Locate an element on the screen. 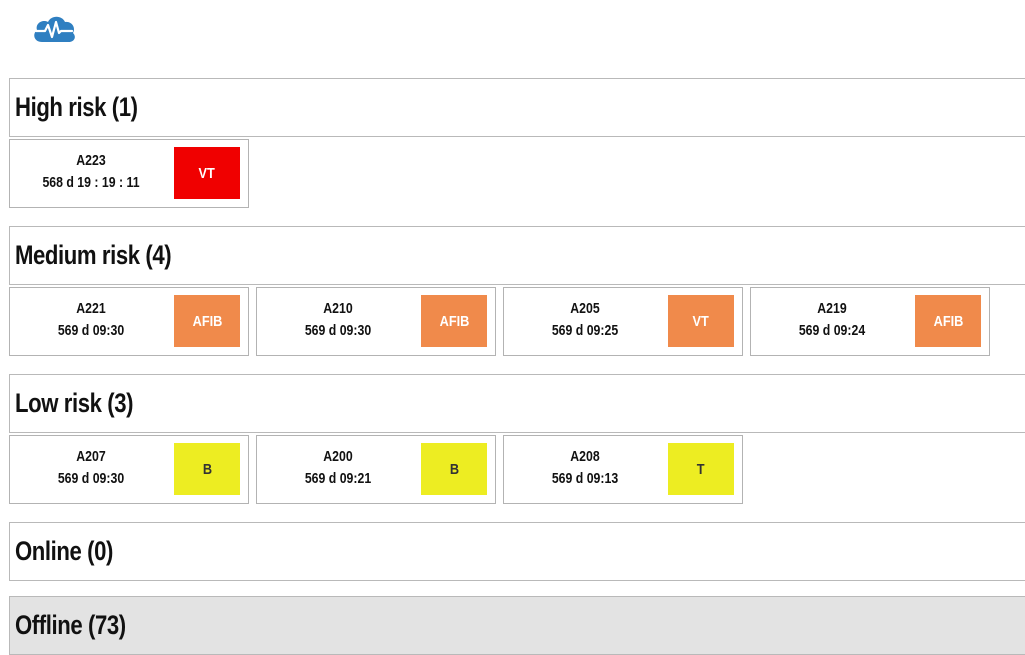 This screenshot has height=655, width=1025. patient-card-a210: A210 569 d 09:30 AFIB is located at coordinates (376, 321).